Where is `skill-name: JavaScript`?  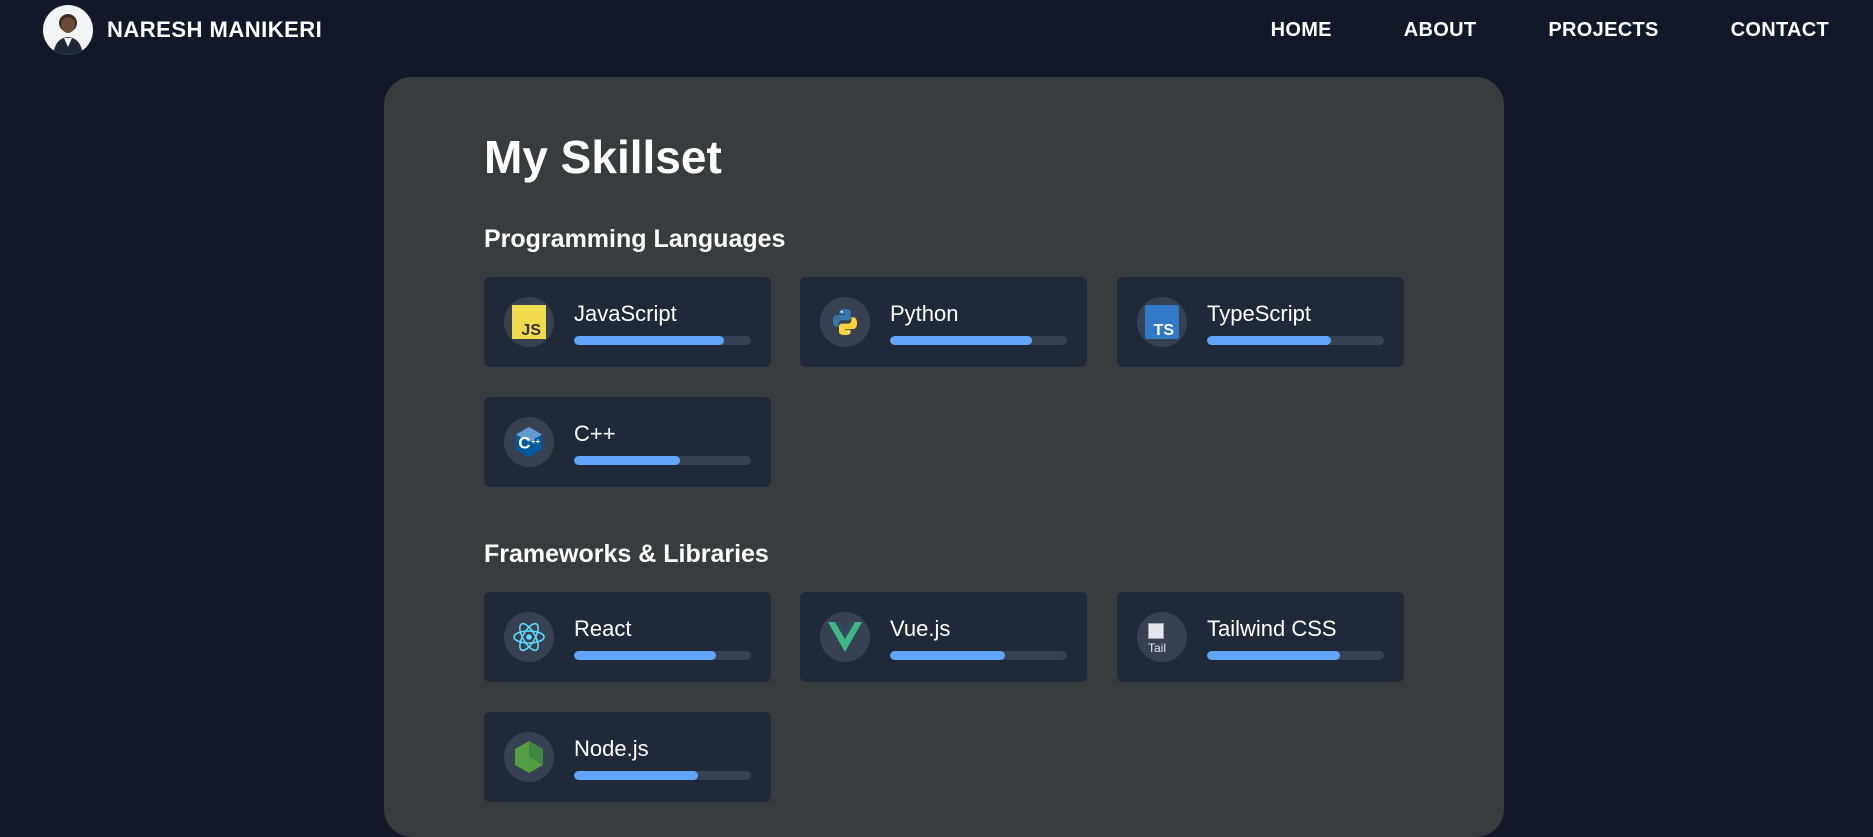
skill-name: JavaScript is located at coordinates (625, 313).